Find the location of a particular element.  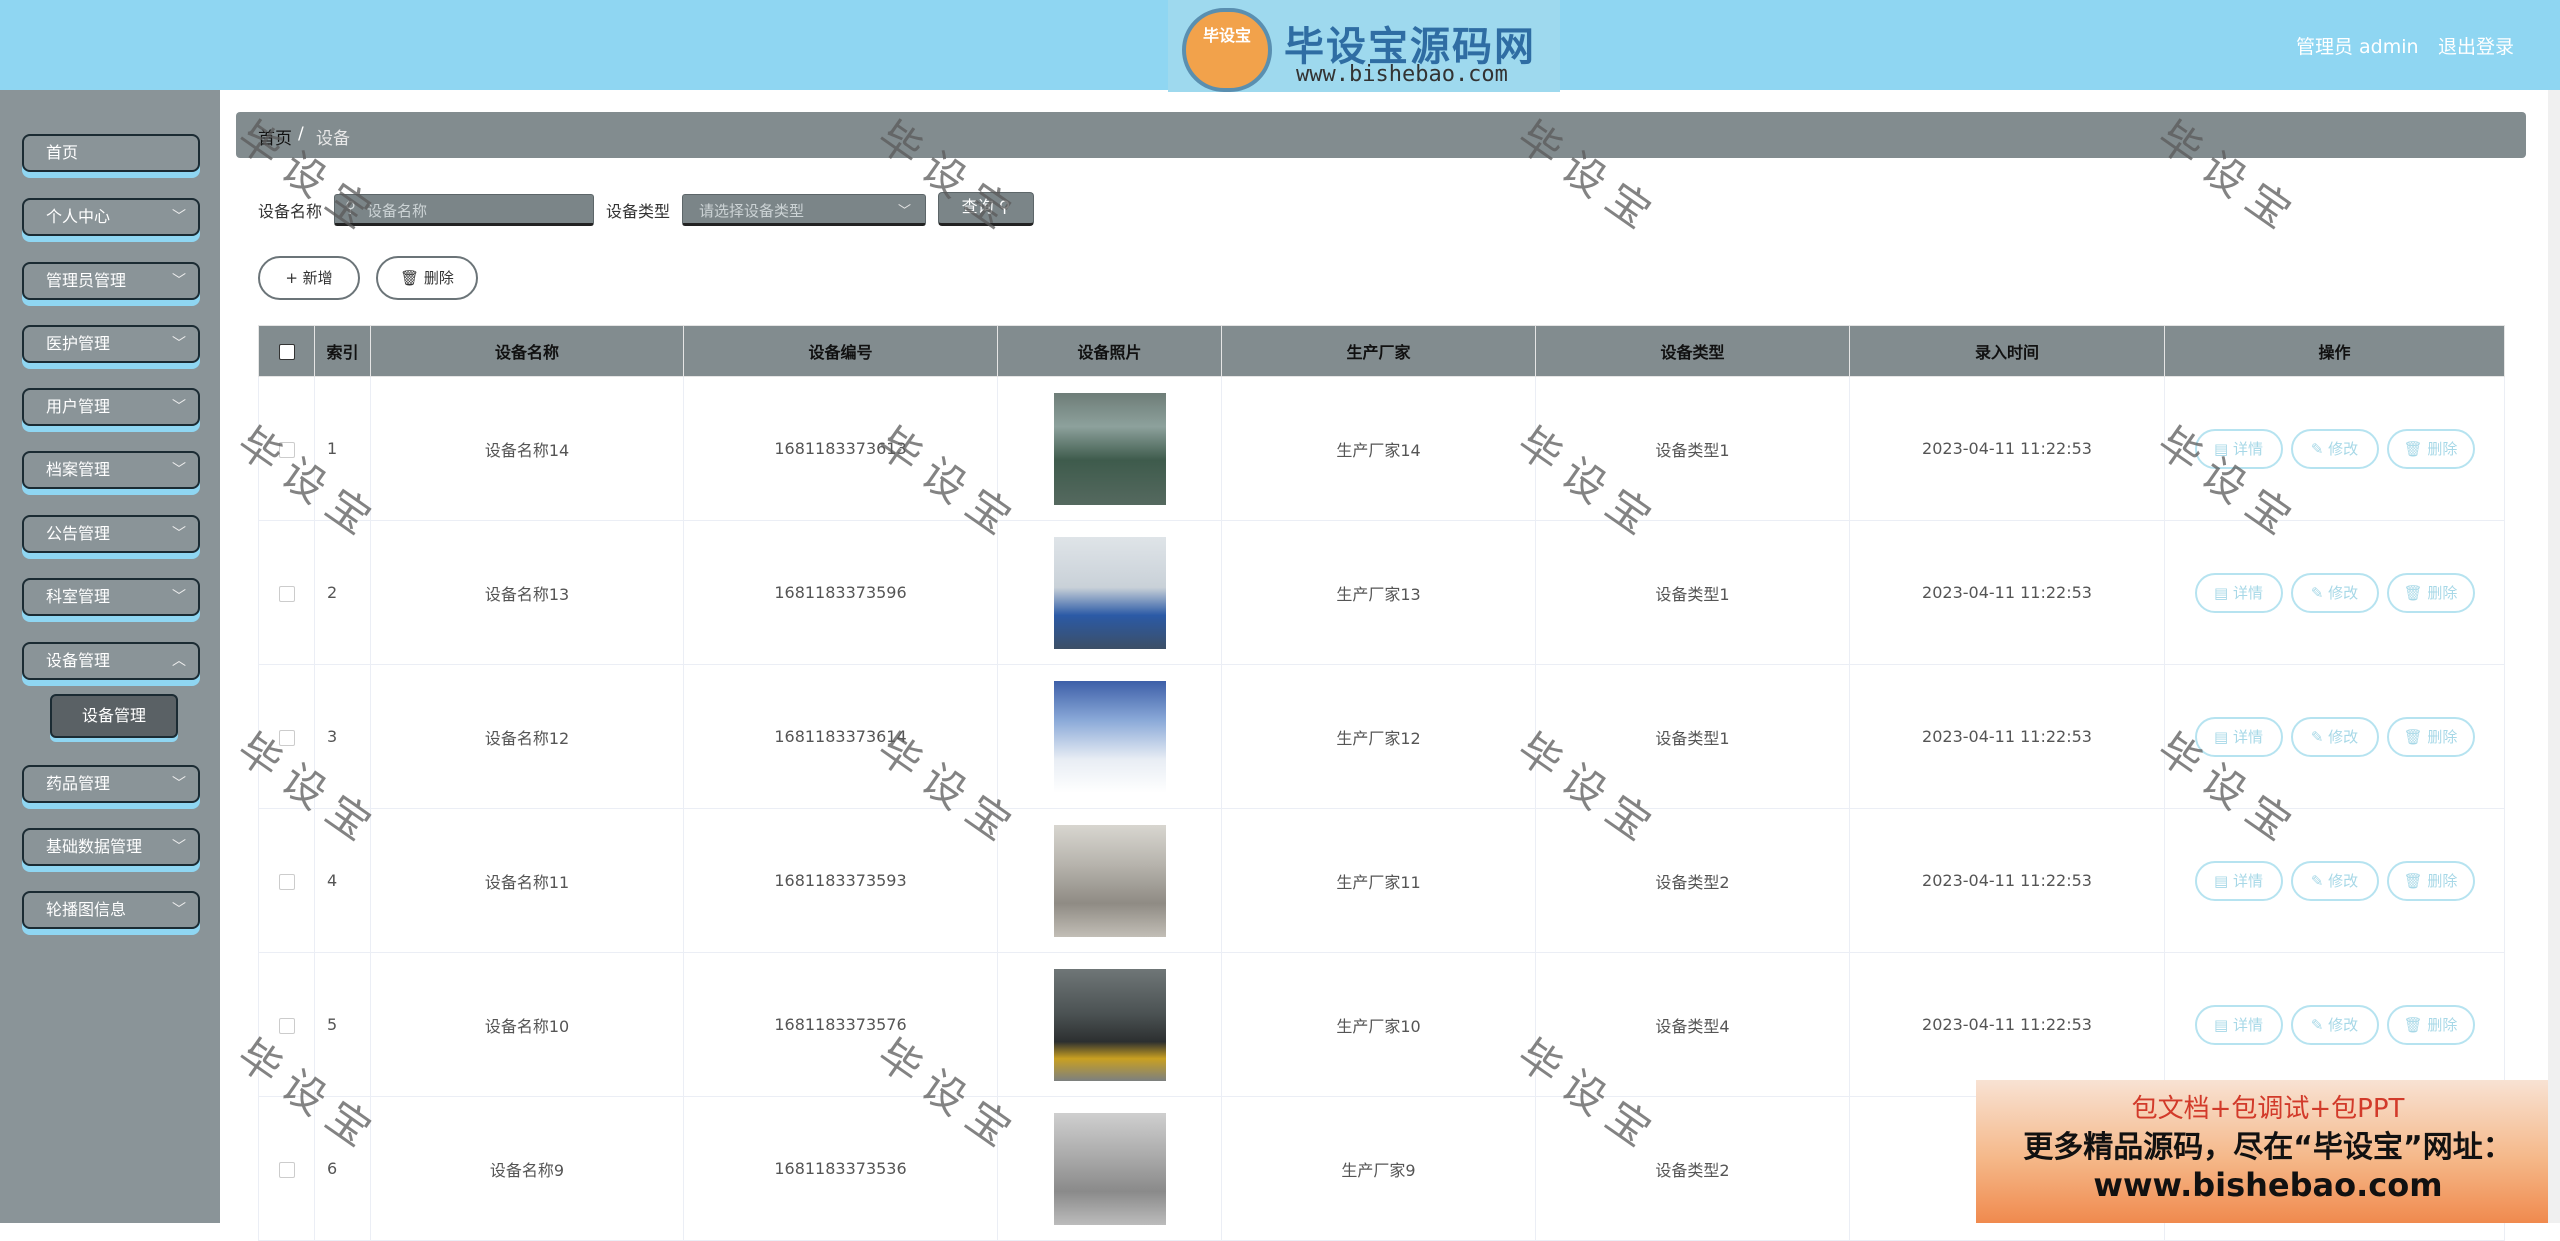

column-header: 操作 is located at coordinates (2334, 351).